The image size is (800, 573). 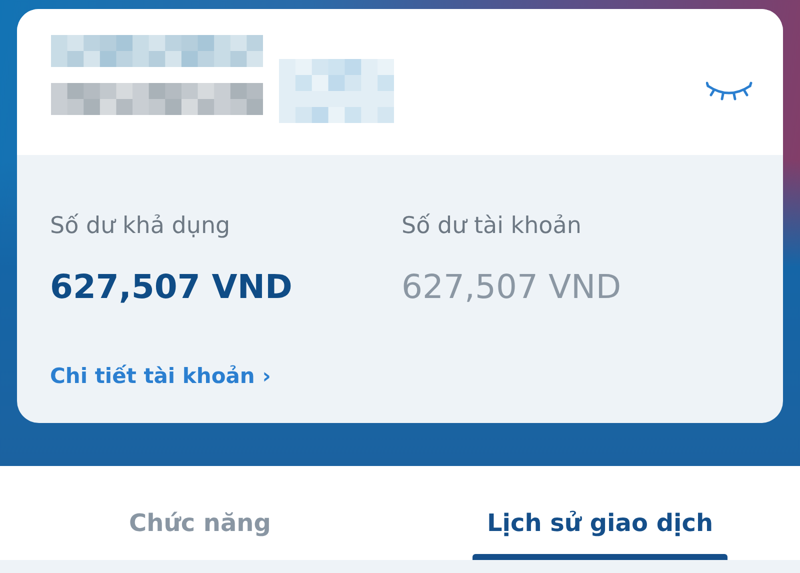 I want to click on balance-label: Số dư tài khoản, so click(x=492, y=226).